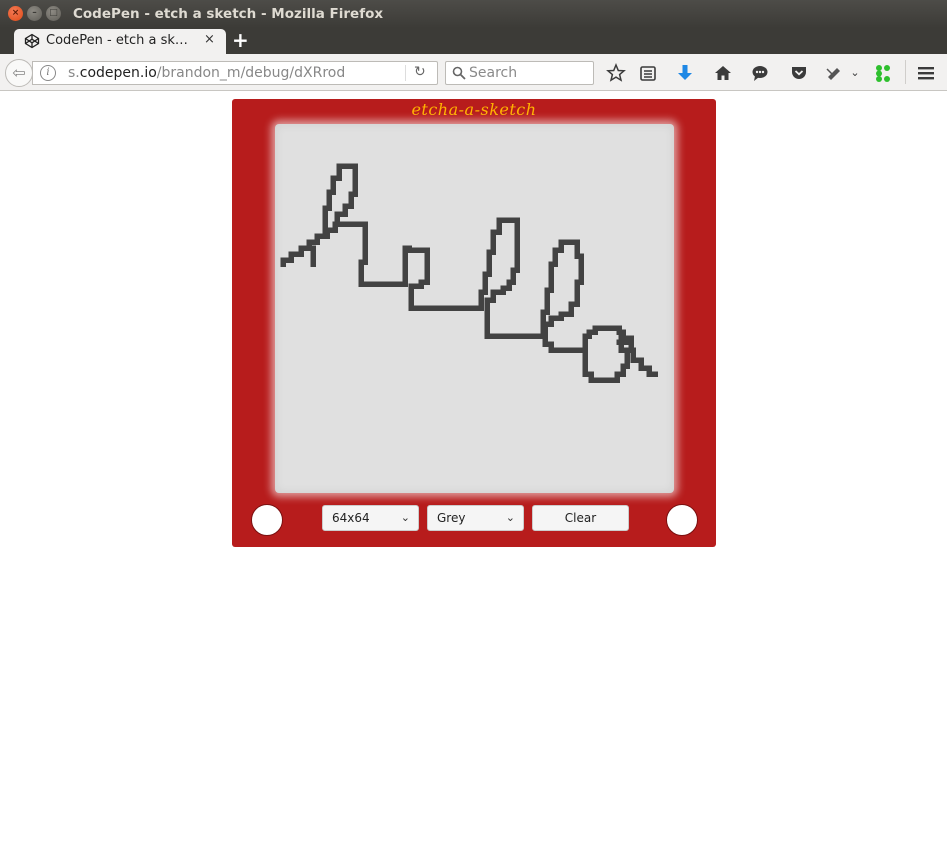  Describe the element at coordinates (118, 73) in the screenshot. I see `url-domain: codepen.io` at that location.